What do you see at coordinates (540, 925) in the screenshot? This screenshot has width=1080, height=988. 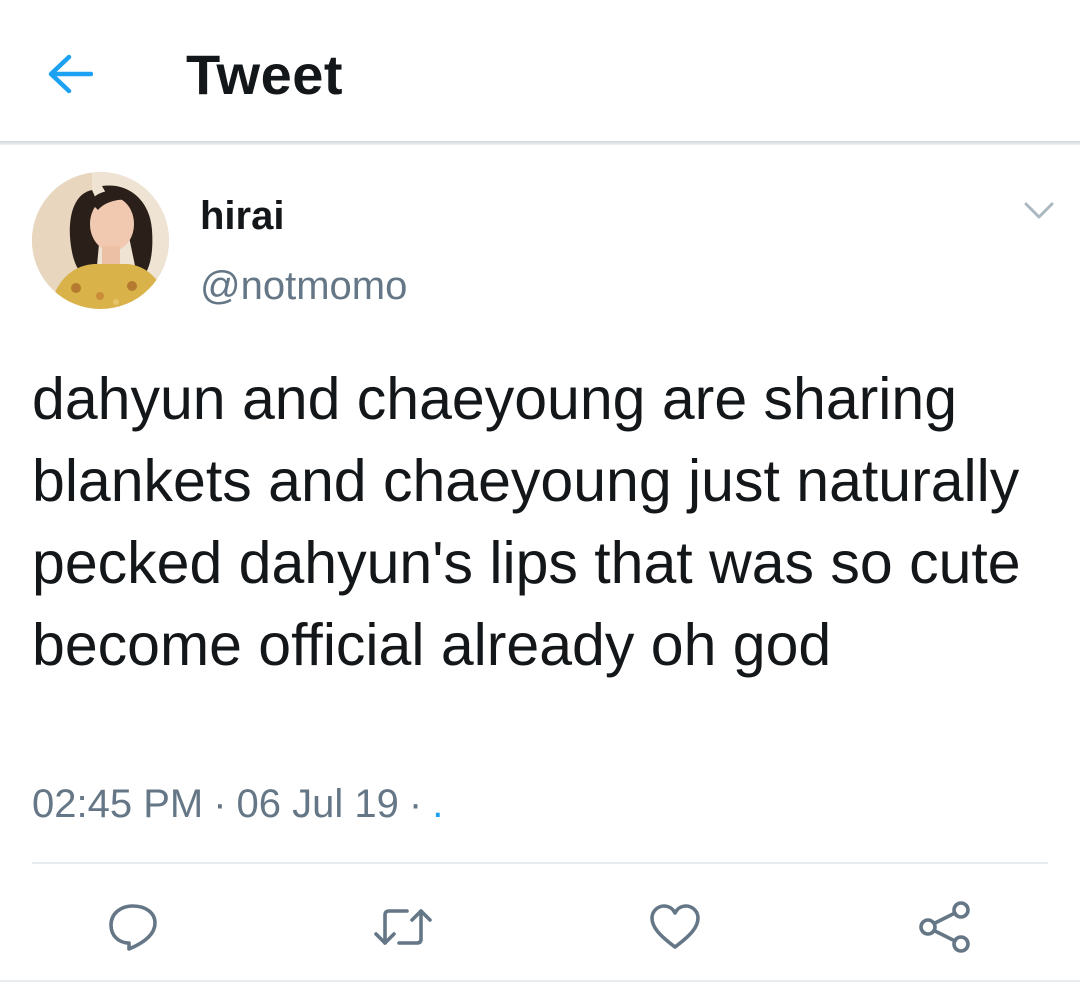 I see `tweet-action-bar` at bounding box center [540, 925].